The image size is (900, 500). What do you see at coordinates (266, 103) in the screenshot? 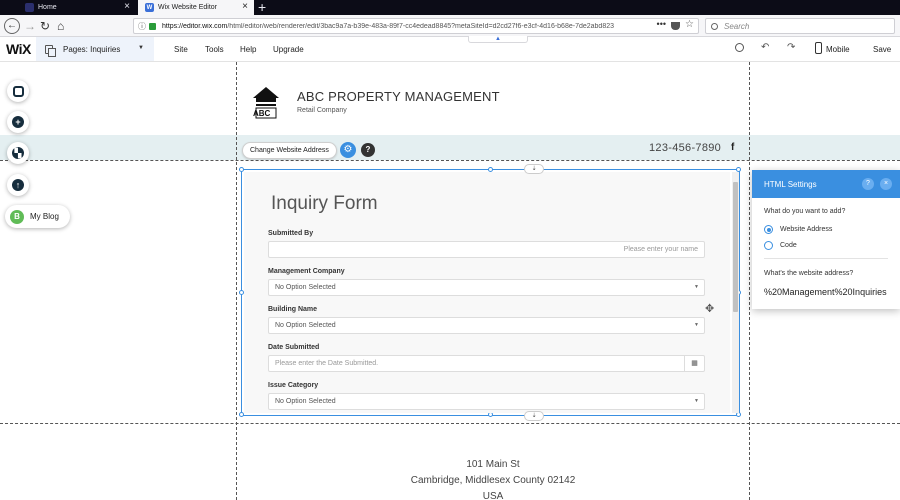
I see `company-logo: ABC` at bounding box center [266, 103].